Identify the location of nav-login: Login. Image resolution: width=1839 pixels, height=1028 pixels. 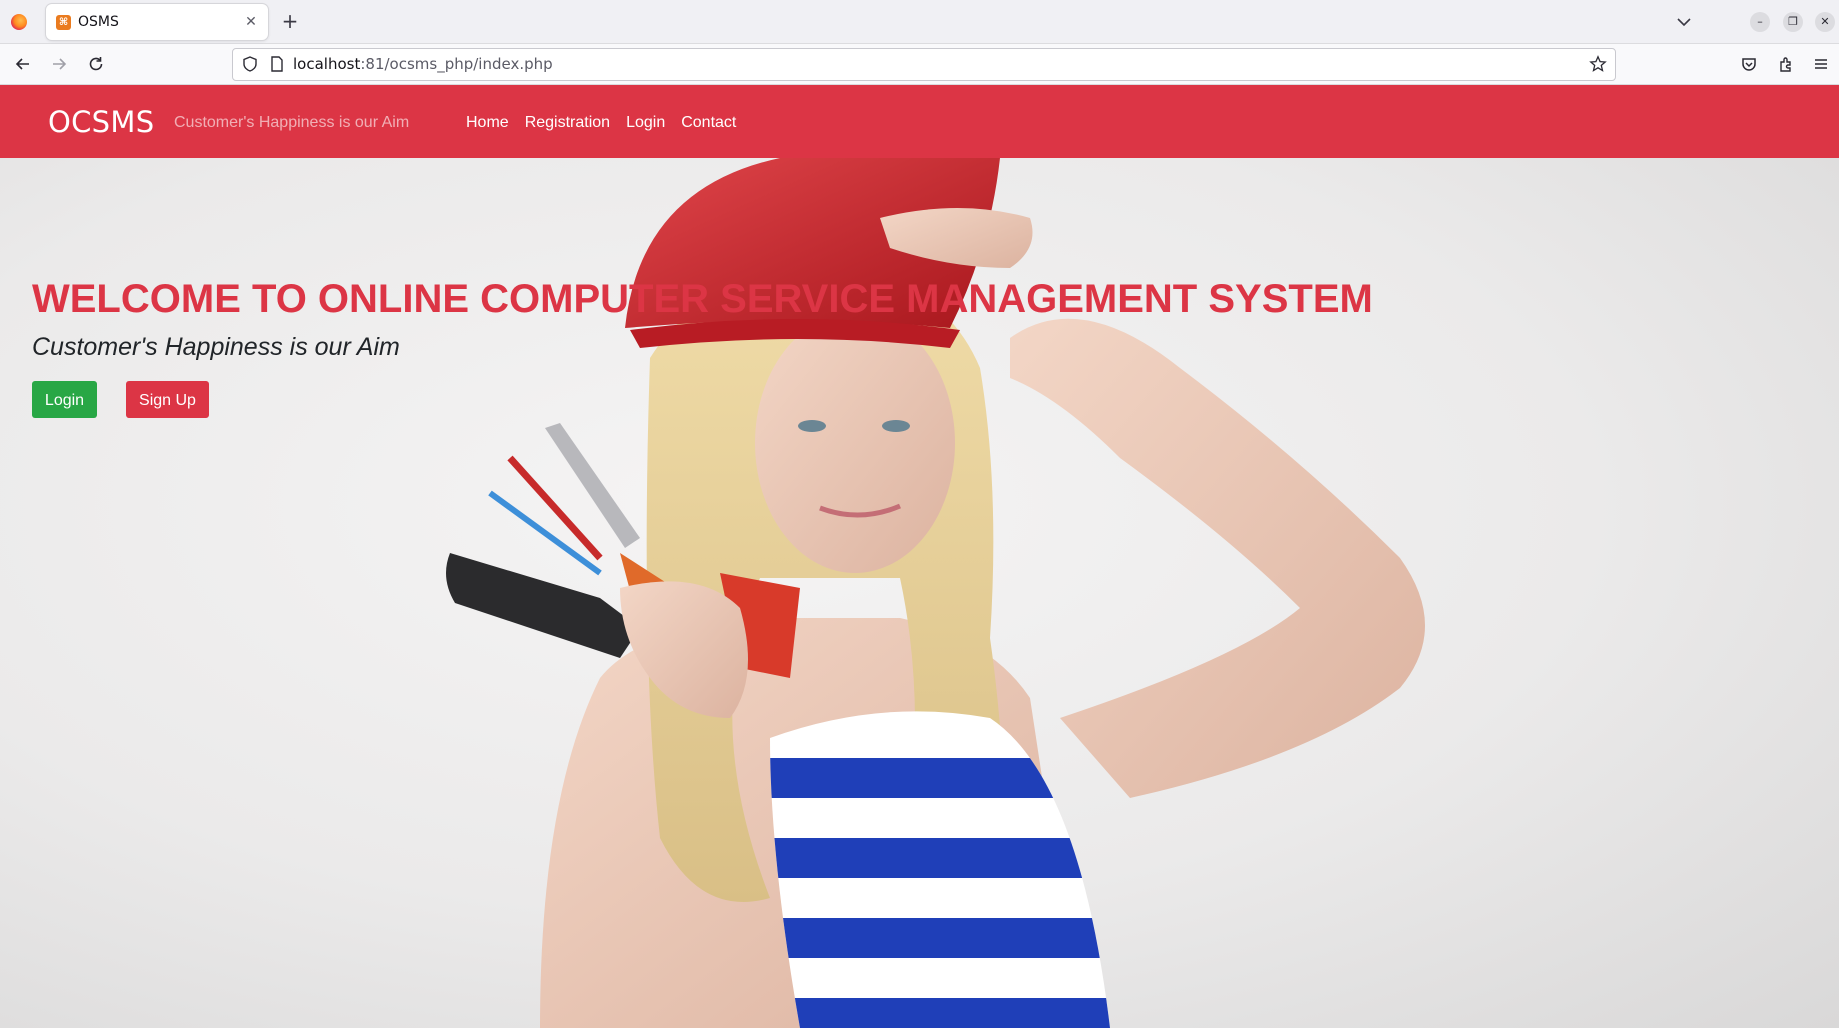
(645, 122).